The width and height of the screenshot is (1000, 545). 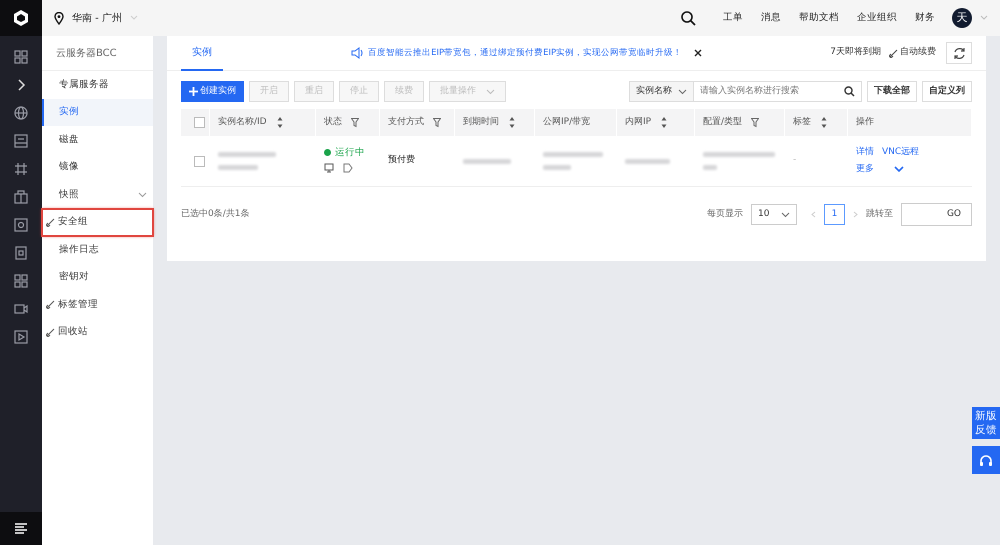 What do you see at coordinates (962, 18) in the screenshot?
I see `user-avatar: 天` at bounding box center [962, 18].